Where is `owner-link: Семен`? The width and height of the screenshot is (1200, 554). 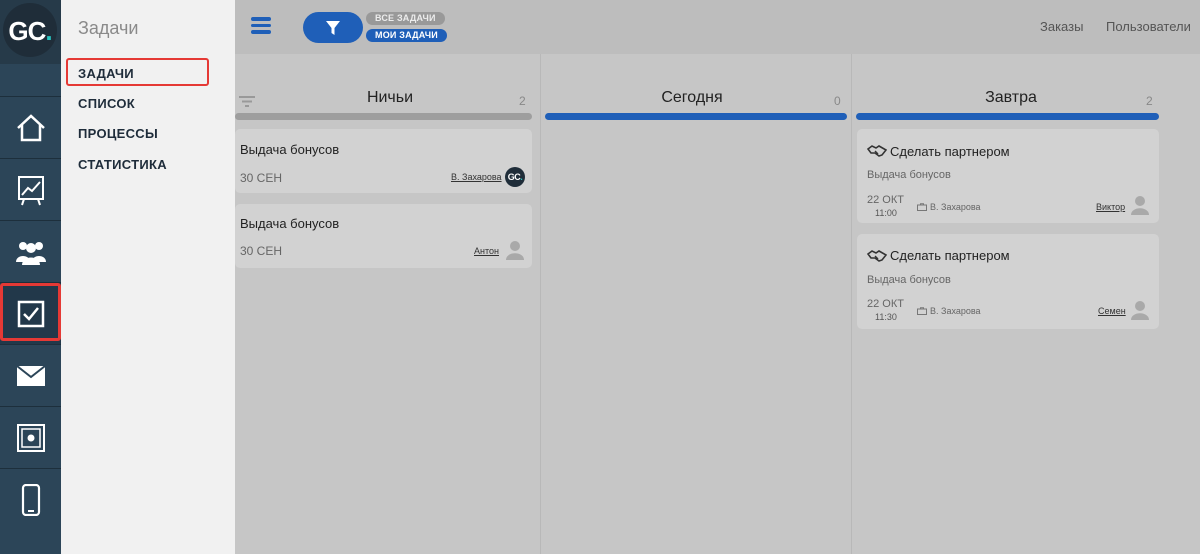
owner-link: Семен is located at coordinates (1112, 311).